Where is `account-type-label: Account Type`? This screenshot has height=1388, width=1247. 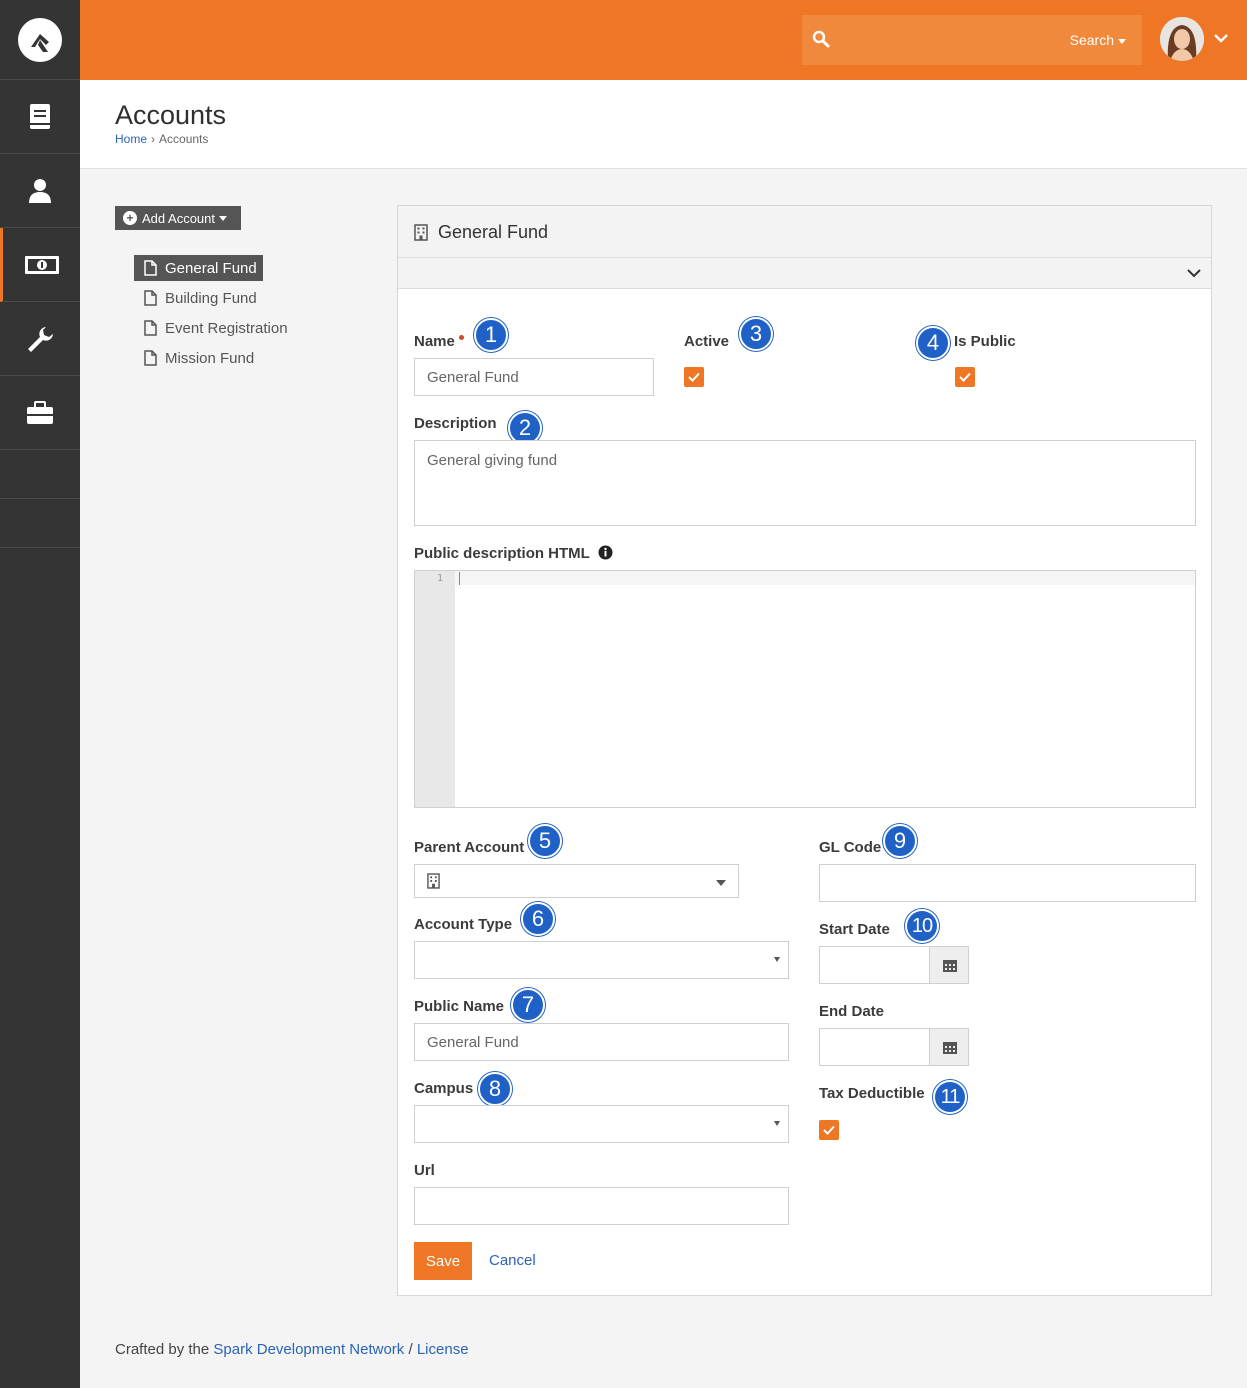 account-type-label: Account Type is located at coordinates (463, 924).